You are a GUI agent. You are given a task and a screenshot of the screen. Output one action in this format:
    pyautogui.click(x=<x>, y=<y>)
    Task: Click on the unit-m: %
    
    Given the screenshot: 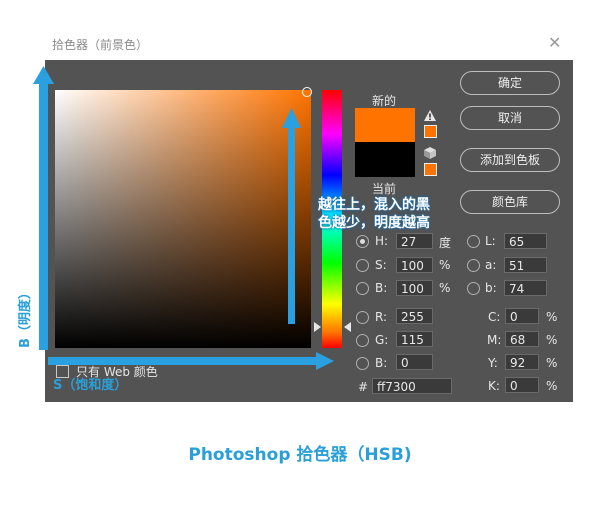 What is the action you would take?
    pyautogui.click(x=552, y=340)
    